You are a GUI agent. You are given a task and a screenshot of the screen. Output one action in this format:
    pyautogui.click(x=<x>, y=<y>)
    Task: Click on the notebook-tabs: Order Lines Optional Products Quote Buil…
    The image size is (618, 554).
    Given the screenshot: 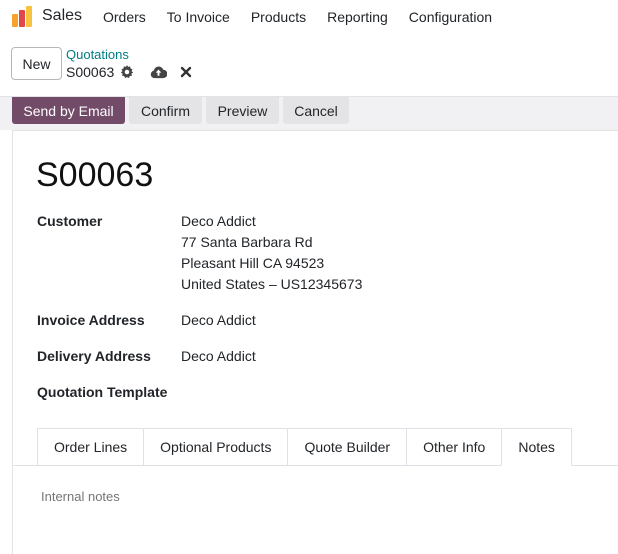 What is the action you would take?
    pyautogui.click(x=304, y=447)
    